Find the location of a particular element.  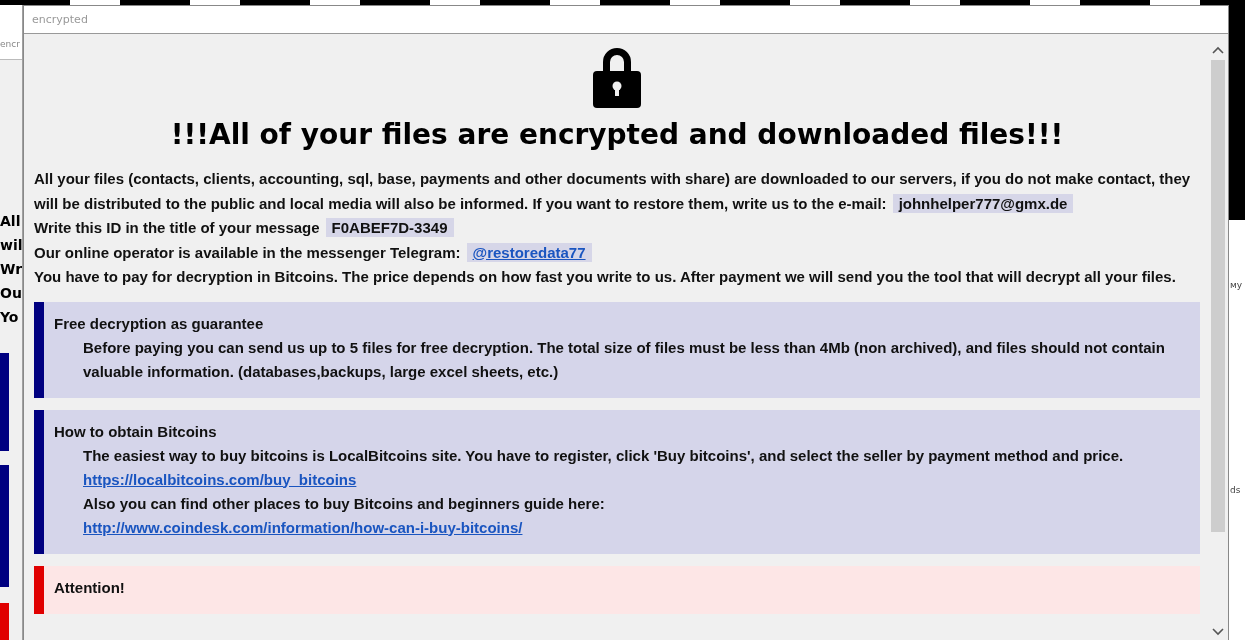

scroll-down-icon is located at coordinates (1218, 632).